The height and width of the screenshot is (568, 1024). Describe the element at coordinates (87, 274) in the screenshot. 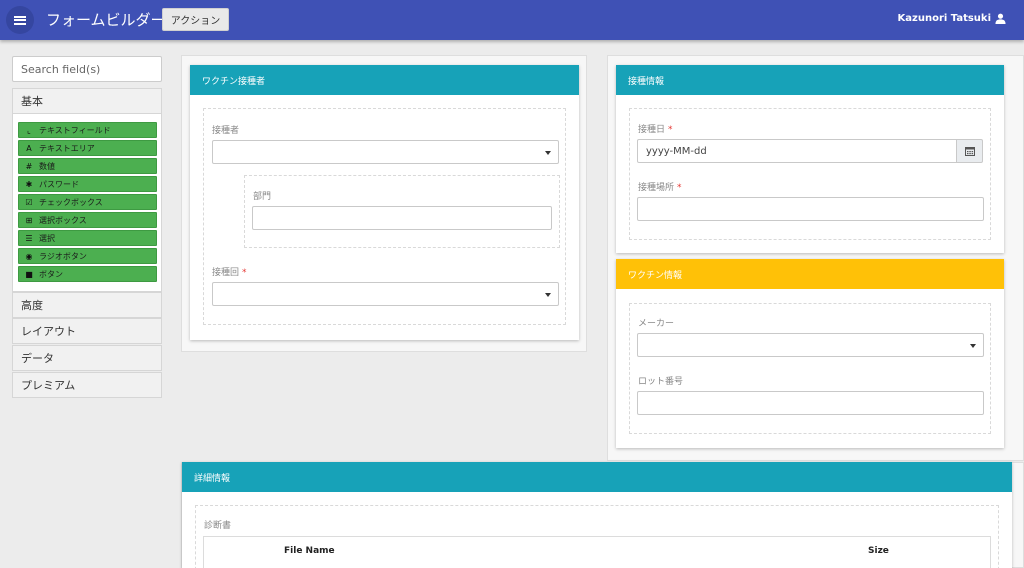

I see `field-button: ■ ボタン` at that location.